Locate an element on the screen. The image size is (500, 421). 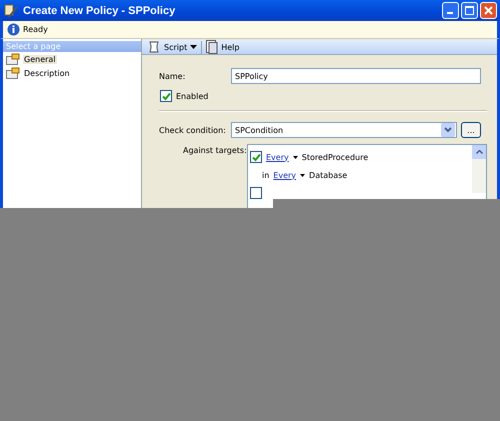
minimize-button is located at coordinates (450, 10).